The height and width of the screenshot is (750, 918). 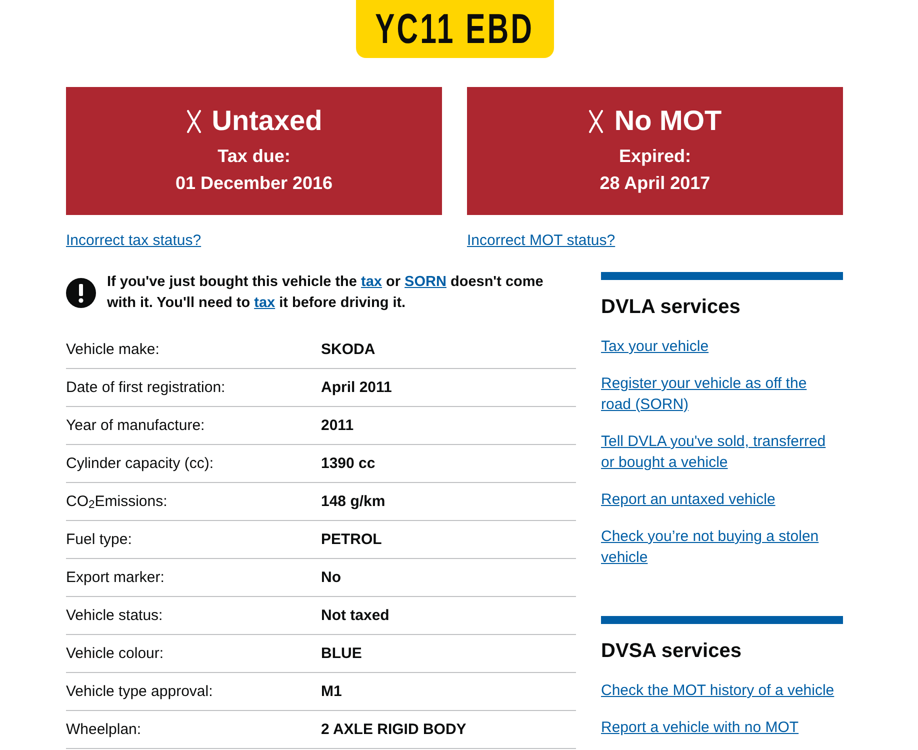 I want to click on detail-value: Not taxed, so click(x=355, y=616).